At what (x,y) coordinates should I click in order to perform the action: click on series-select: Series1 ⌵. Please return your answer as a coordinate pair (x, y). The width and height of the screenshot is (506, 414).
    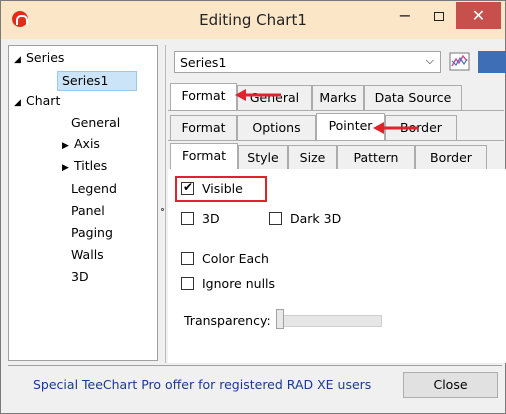
    Looking at the image, I should click on (307, 62).